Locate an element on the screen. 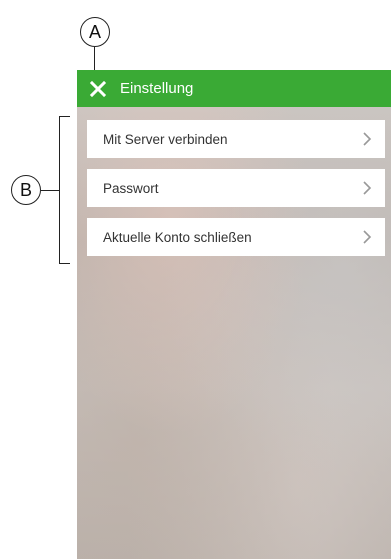  header-bar: Einstellung is located at coordinates (234, 88).